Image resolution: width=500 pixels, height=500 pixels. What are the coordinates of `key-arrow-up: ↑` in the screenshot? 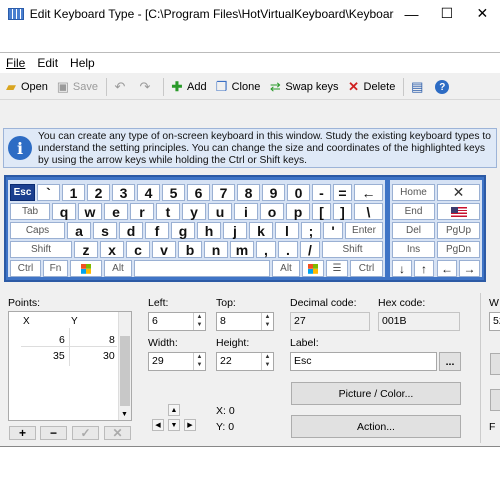 It's located at (424, 268).